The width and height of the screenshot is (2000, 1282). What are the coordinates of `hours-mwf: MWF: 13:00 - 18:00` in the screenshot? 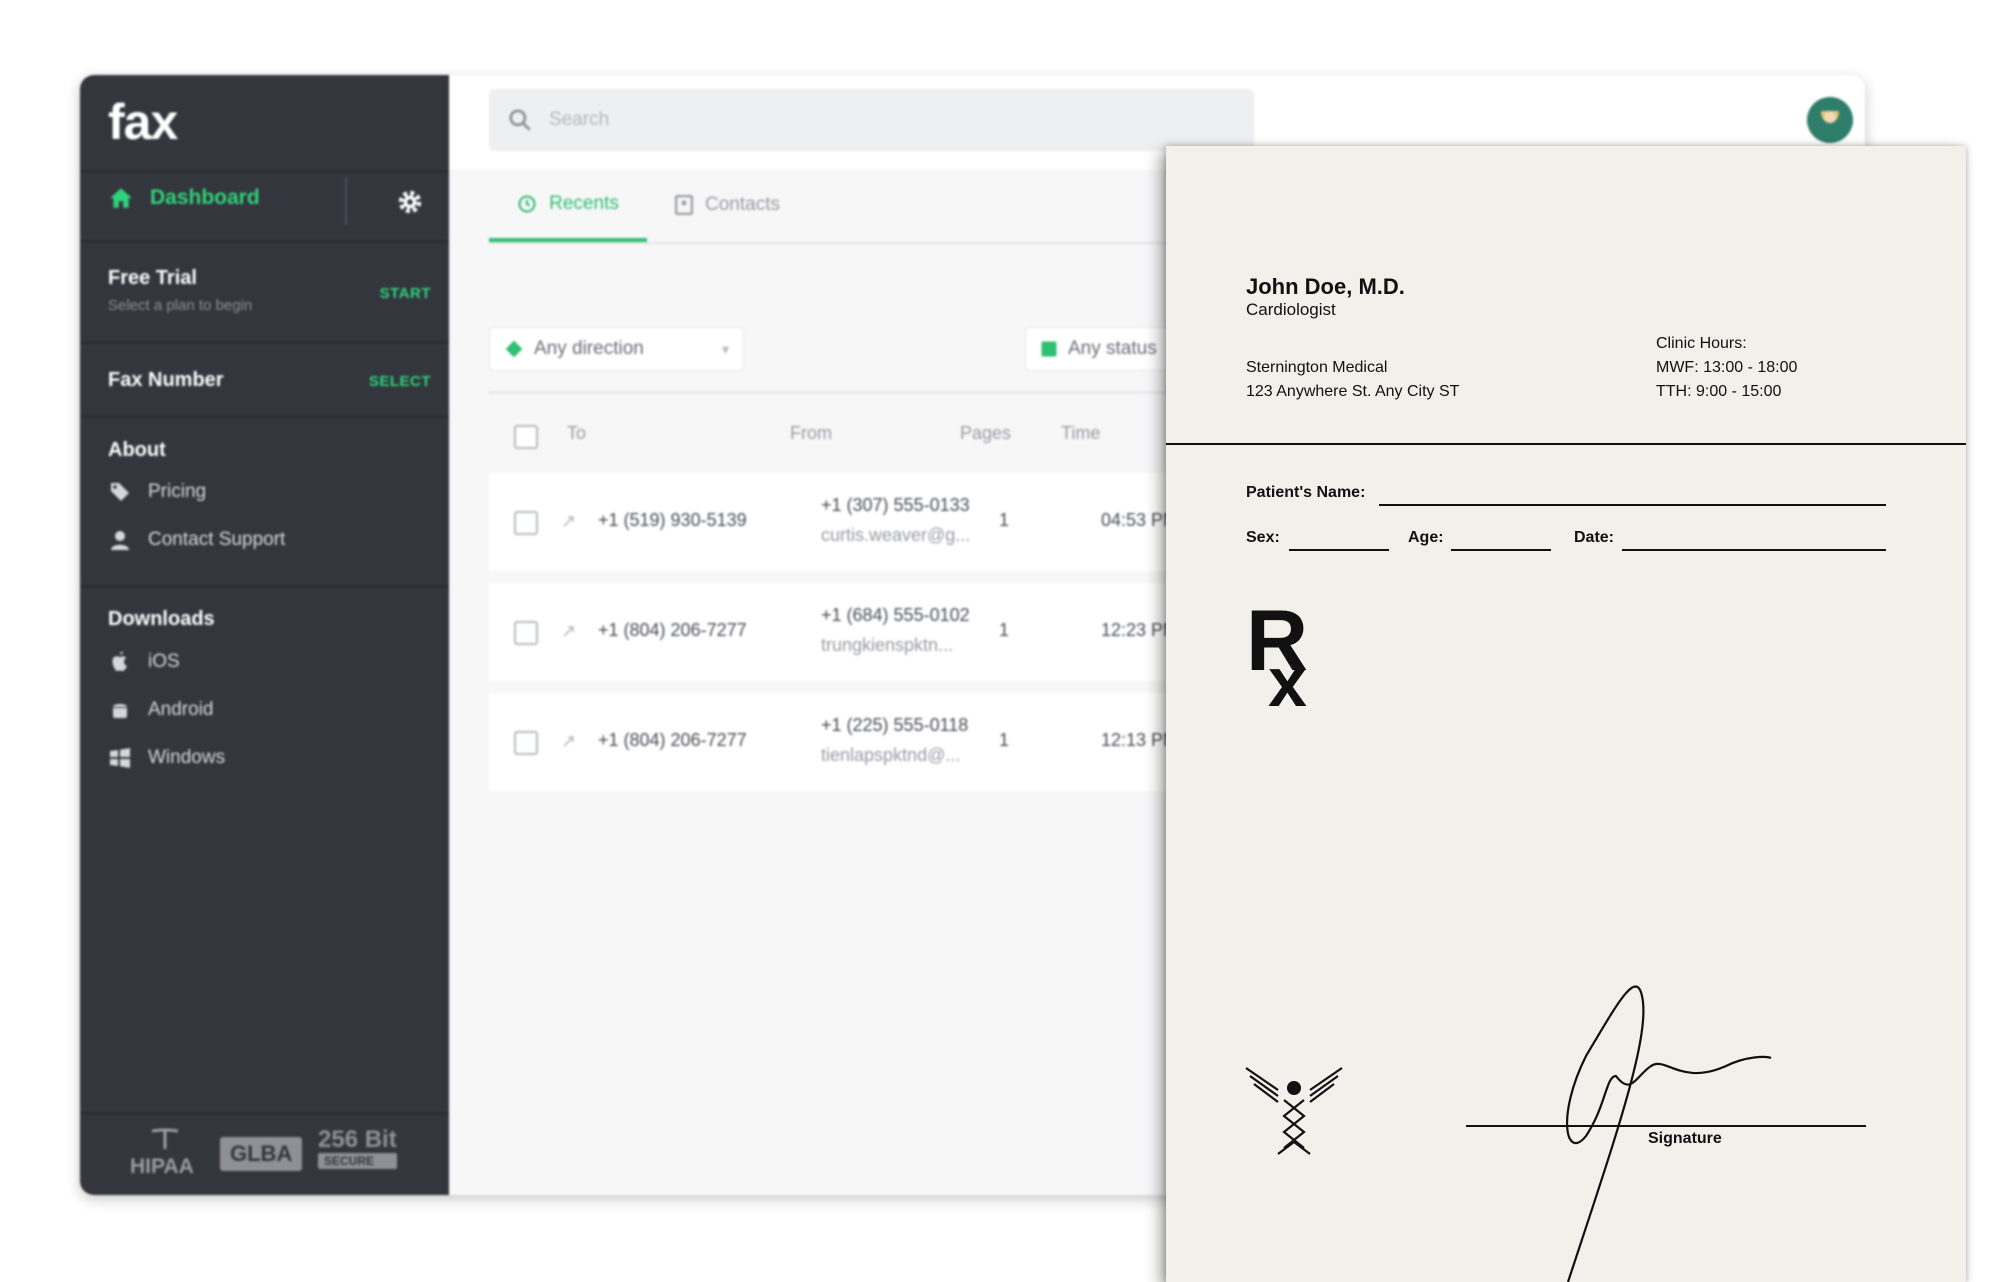 It's located at (1727, 367).